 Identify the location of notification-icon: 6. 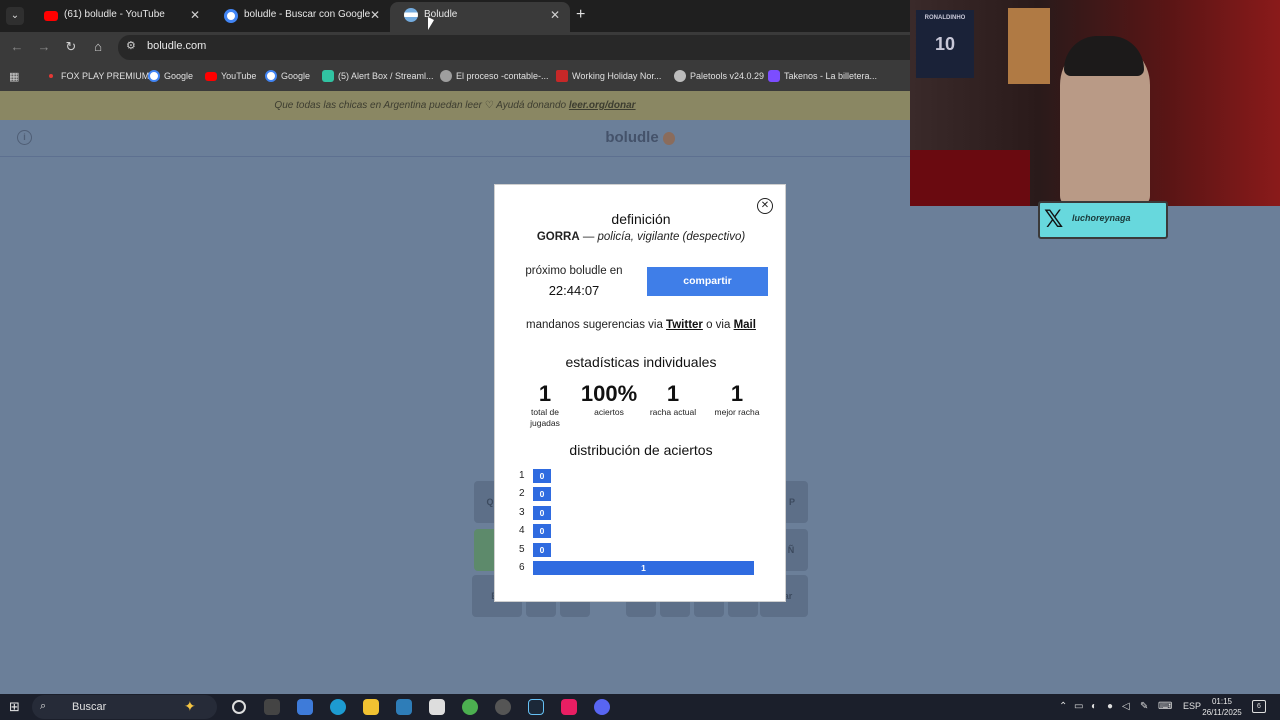
(1259, 706).